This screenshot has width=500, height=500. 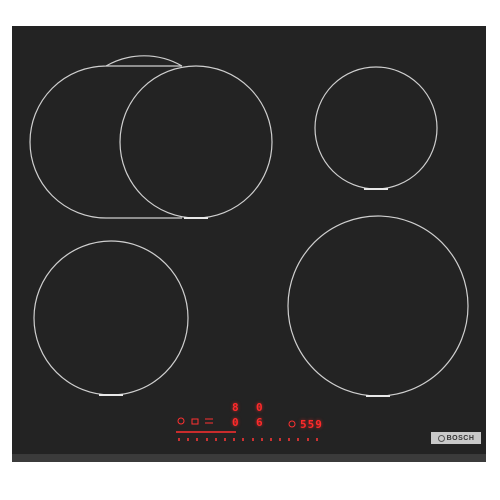 What do you see at coordinates (195, 421) in the screenshot?
I see `lock-icon` at bounding box center [195, 421].